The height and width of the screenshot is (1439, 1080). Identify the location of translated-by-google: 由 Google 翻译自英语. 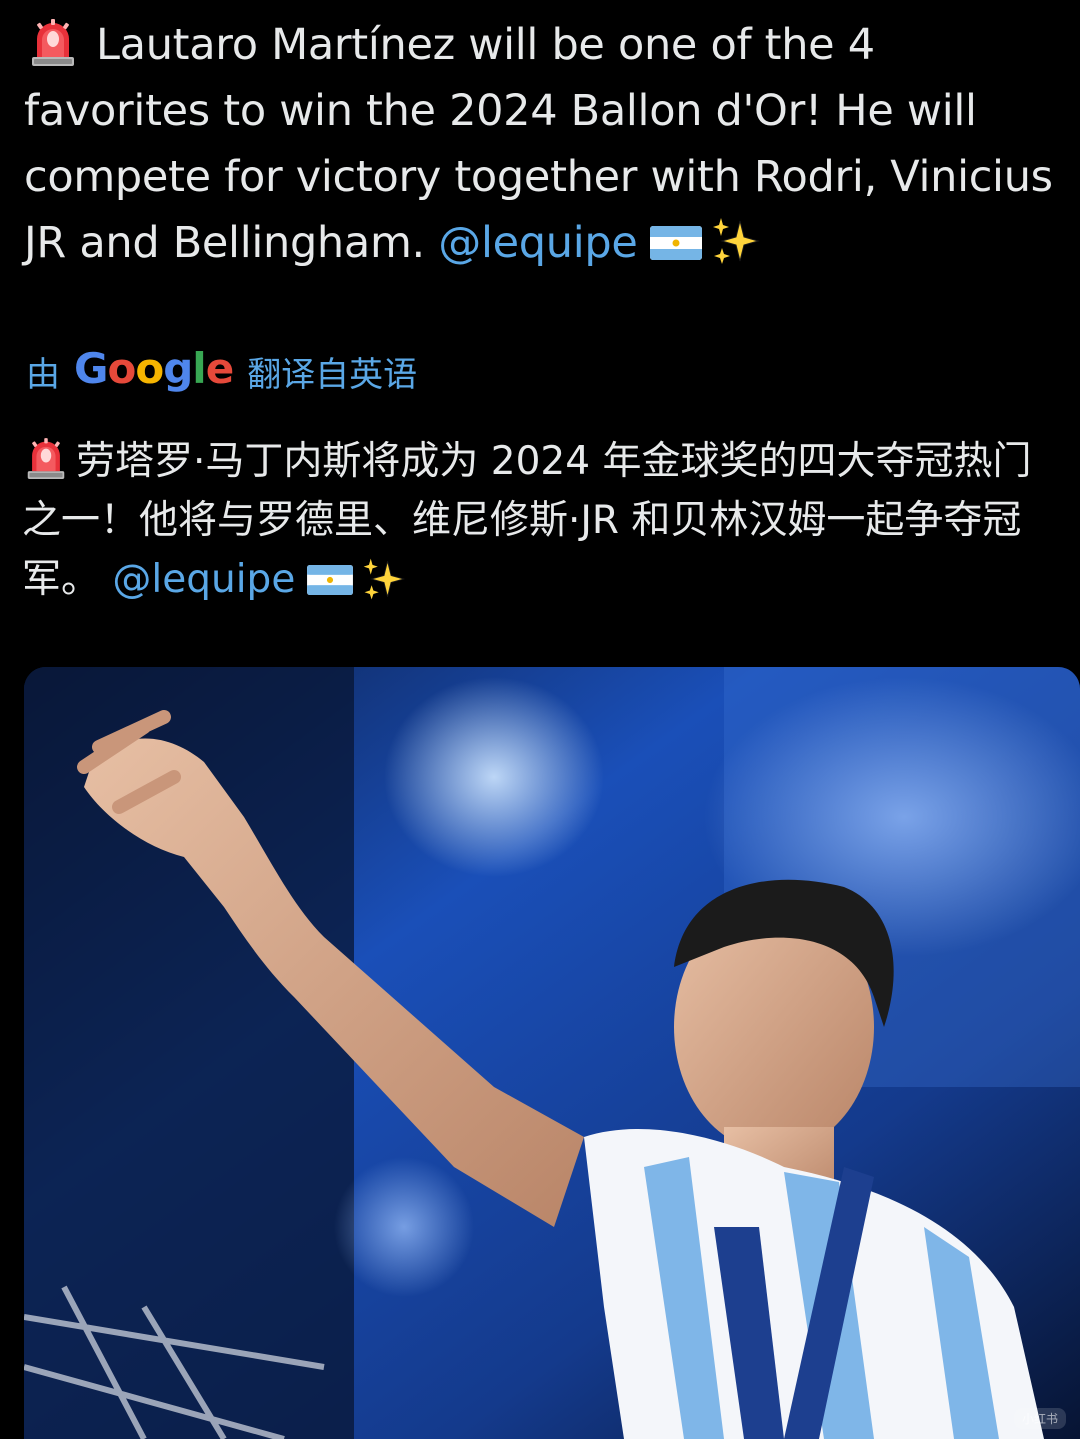
(221, 371).